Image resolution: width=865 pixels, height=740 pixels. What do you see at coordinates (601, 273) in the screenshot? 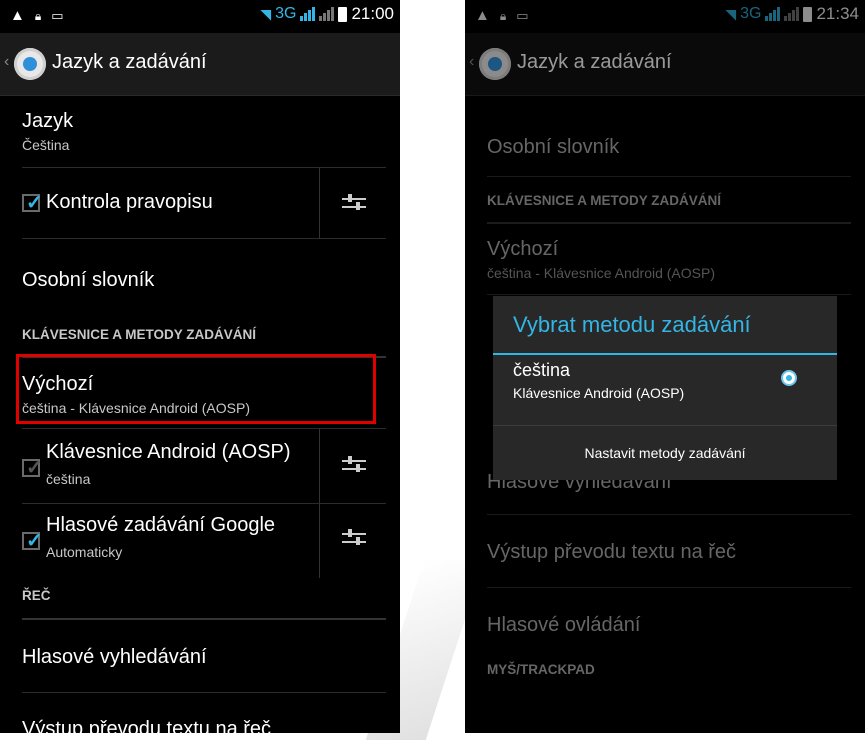
I see `item-summary: čeština - Klávesnice Android (AOSP)` at bounding box center [601, 273].